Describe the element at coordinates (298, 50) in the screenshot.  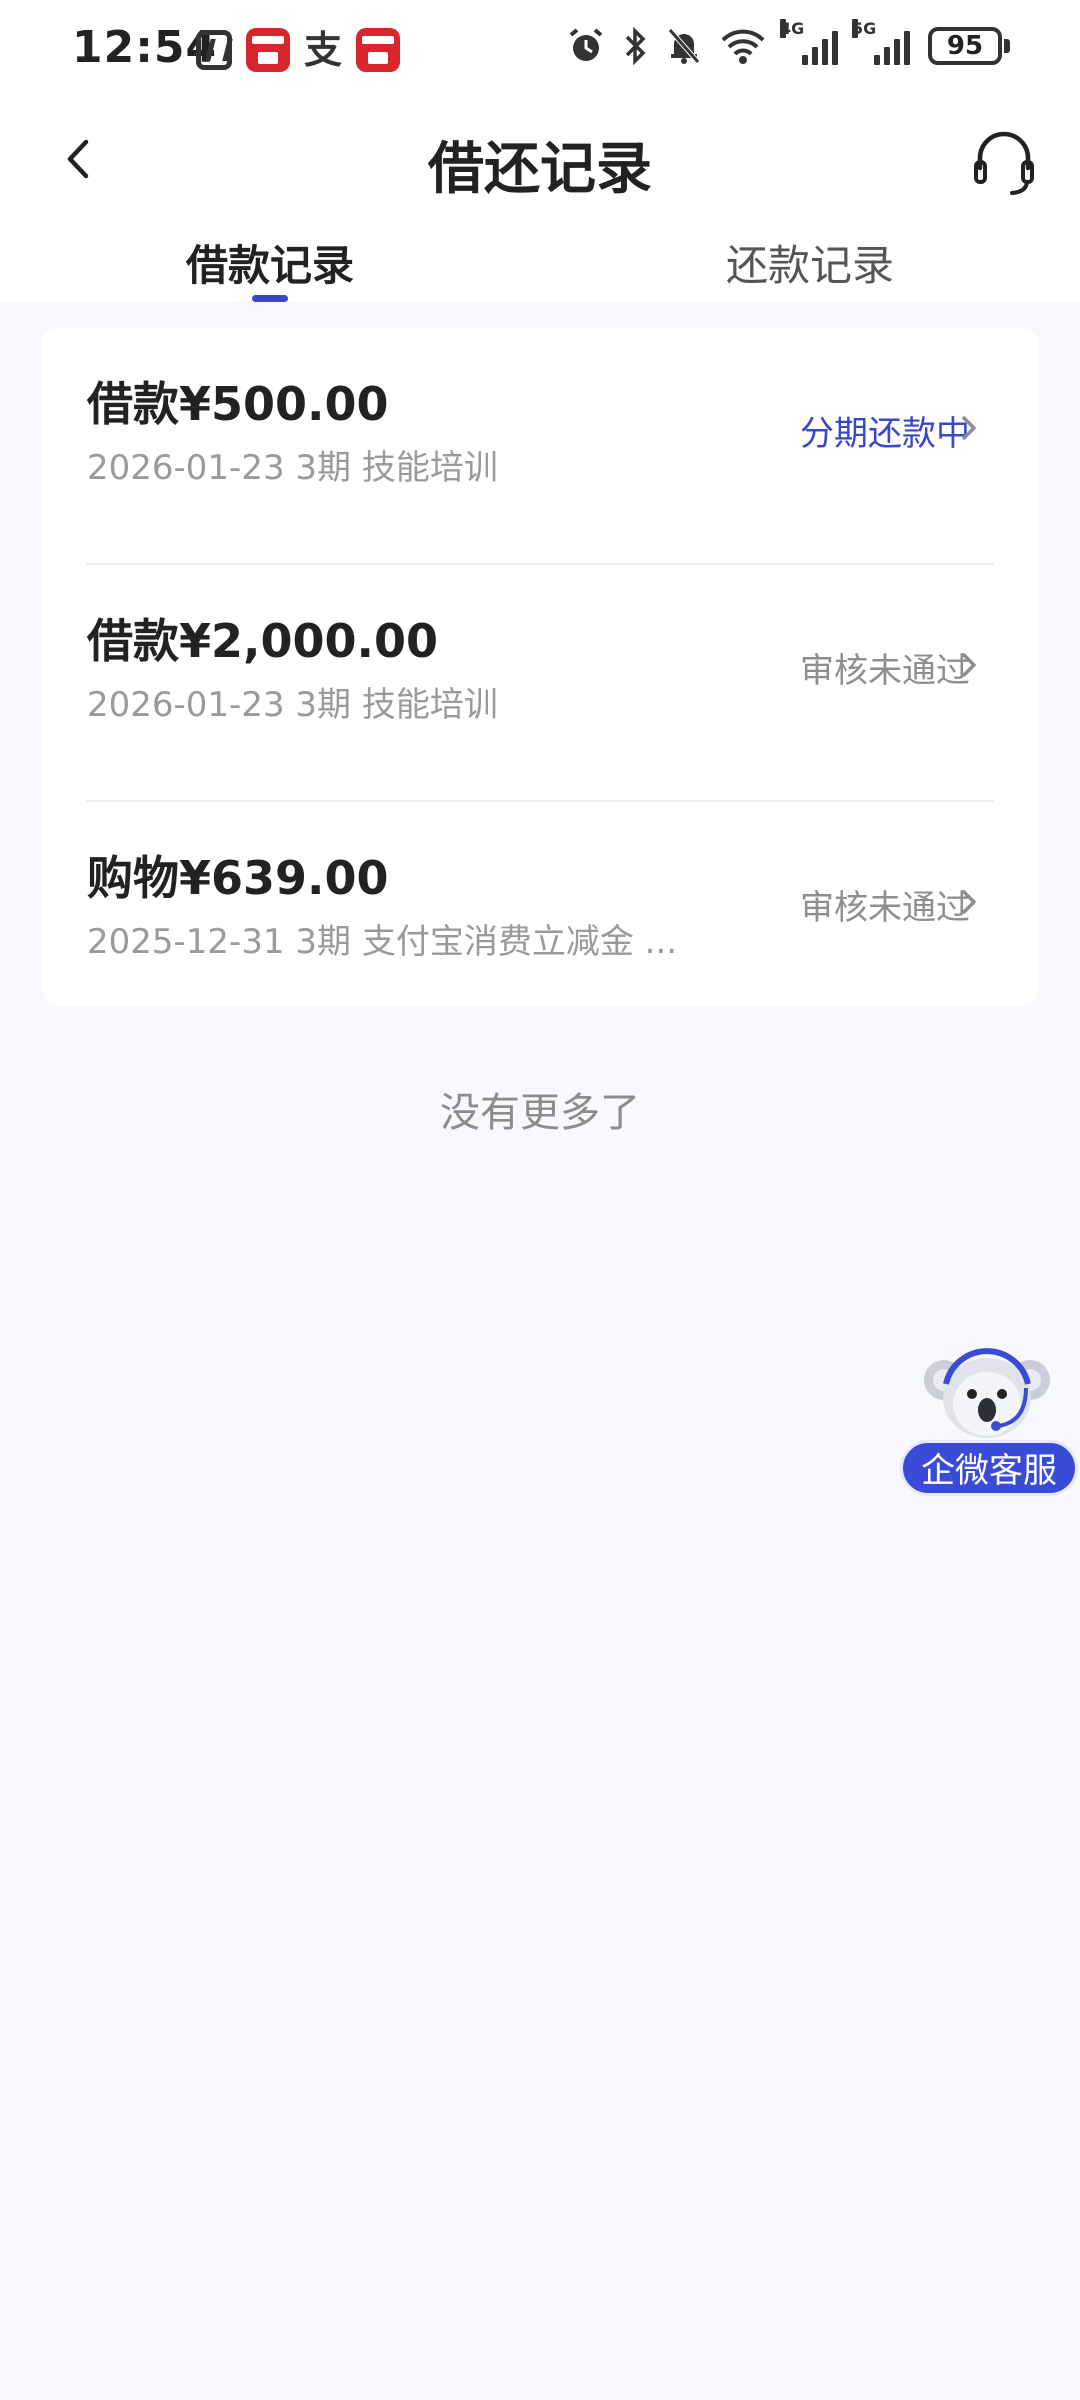
I see `status-left-icons: 支` at that location.